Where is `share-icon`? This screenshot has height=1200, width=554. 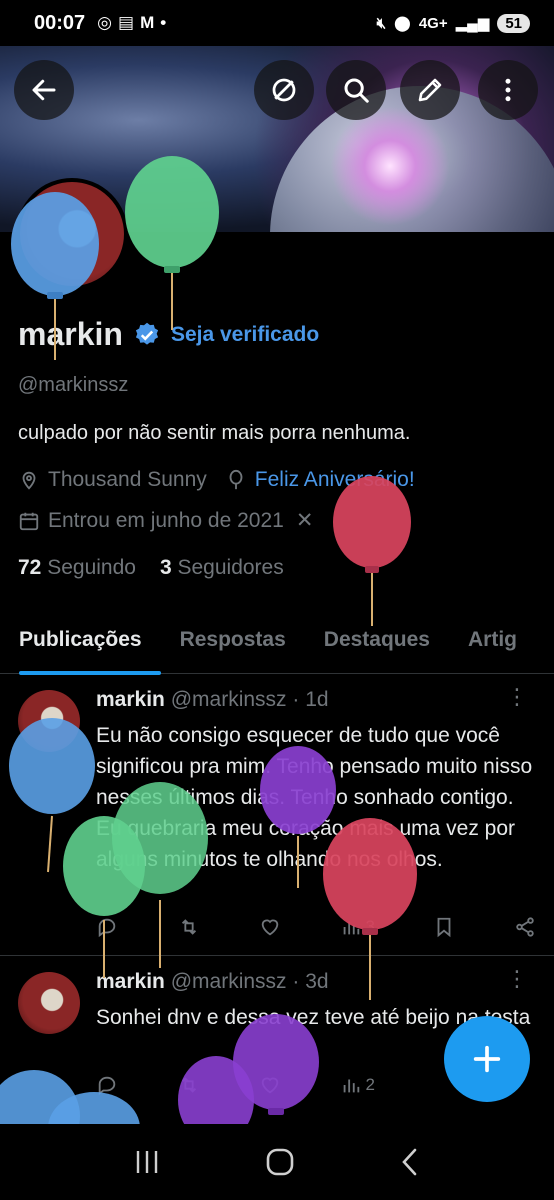 share-icon is located at coordinates (525, 927).